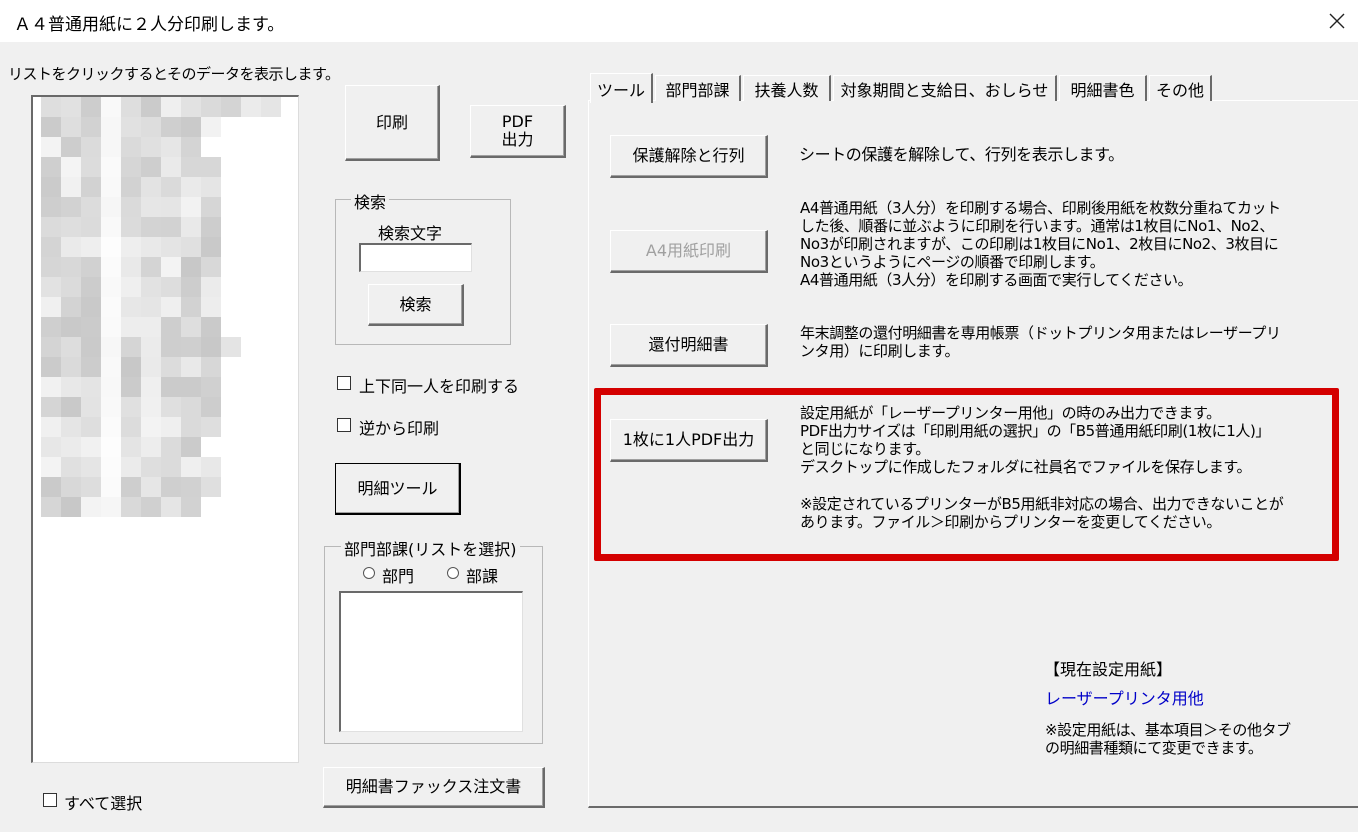 Image resolution: width=1358 pixels, height=832 pixels. I want to click on same-person-checkbox, so click(344, 383).